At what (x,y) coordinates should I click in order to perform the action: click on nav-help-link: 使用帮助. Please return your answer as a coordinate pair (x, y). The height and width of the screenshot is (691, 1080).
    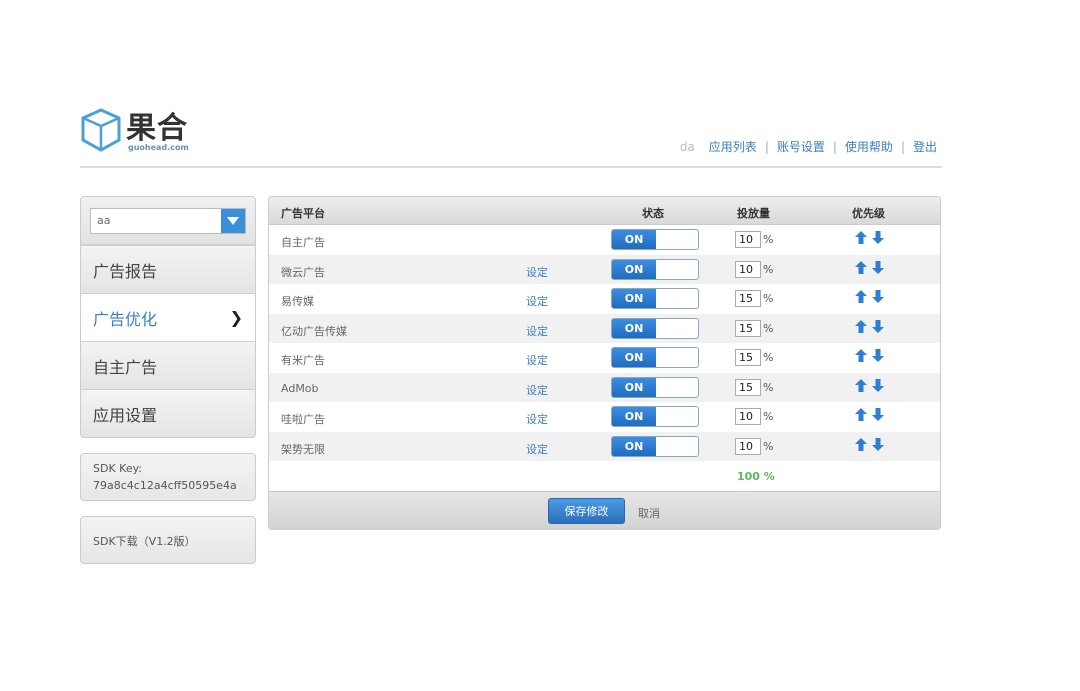
    Looking at the image, I should click on (869, 146).